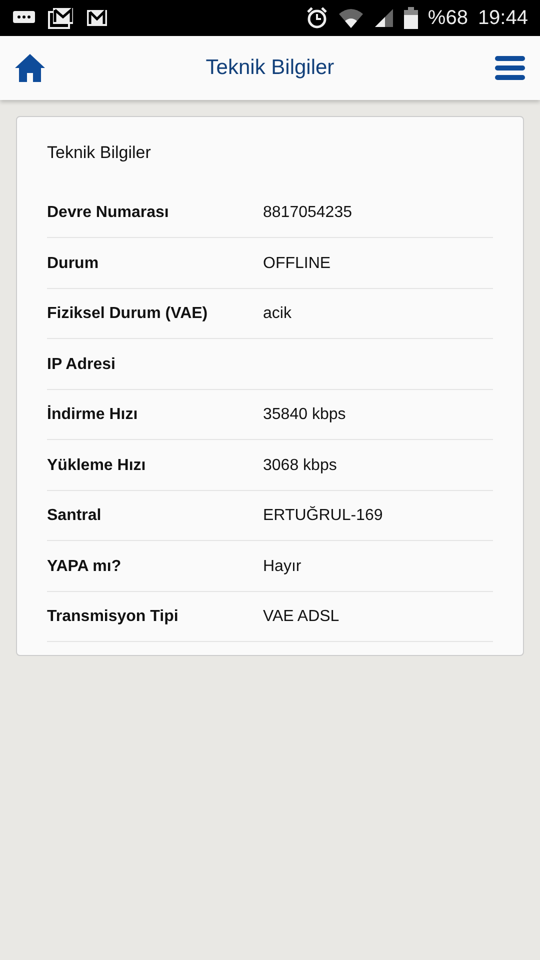  I want to click on field-value: VAE ADSL, so click(301, 617).